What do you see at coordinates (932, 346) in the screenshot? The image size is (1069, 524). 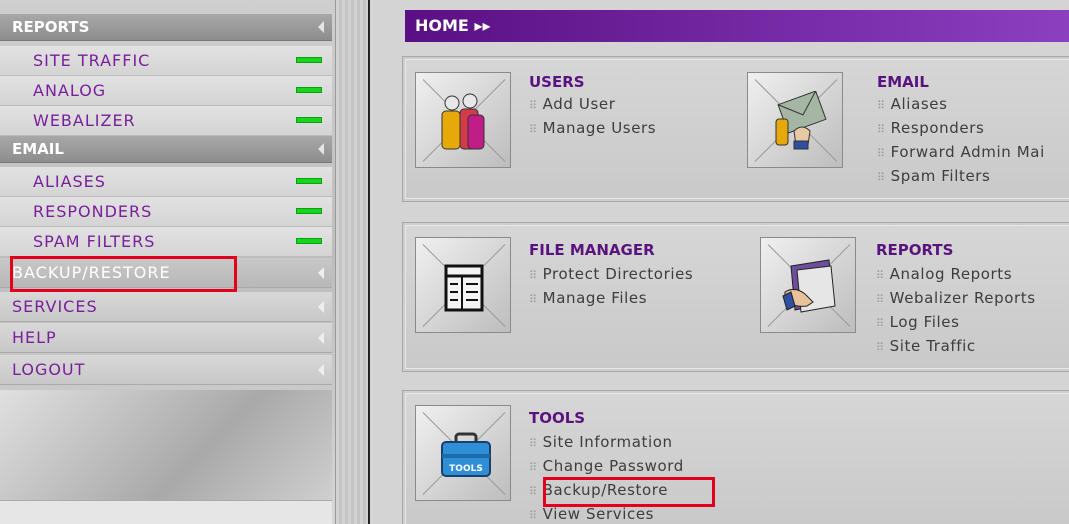 I see `link-label: Site Traffic` at bounding box center [932, 346].